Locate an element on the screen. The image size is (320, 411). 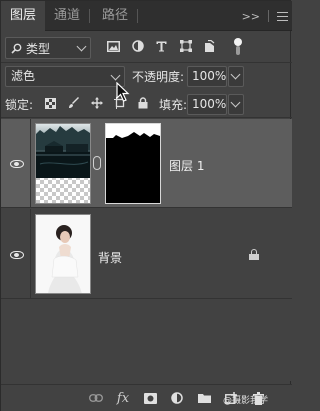
tab-channels: 通道 is located at coordinates (67, 16).